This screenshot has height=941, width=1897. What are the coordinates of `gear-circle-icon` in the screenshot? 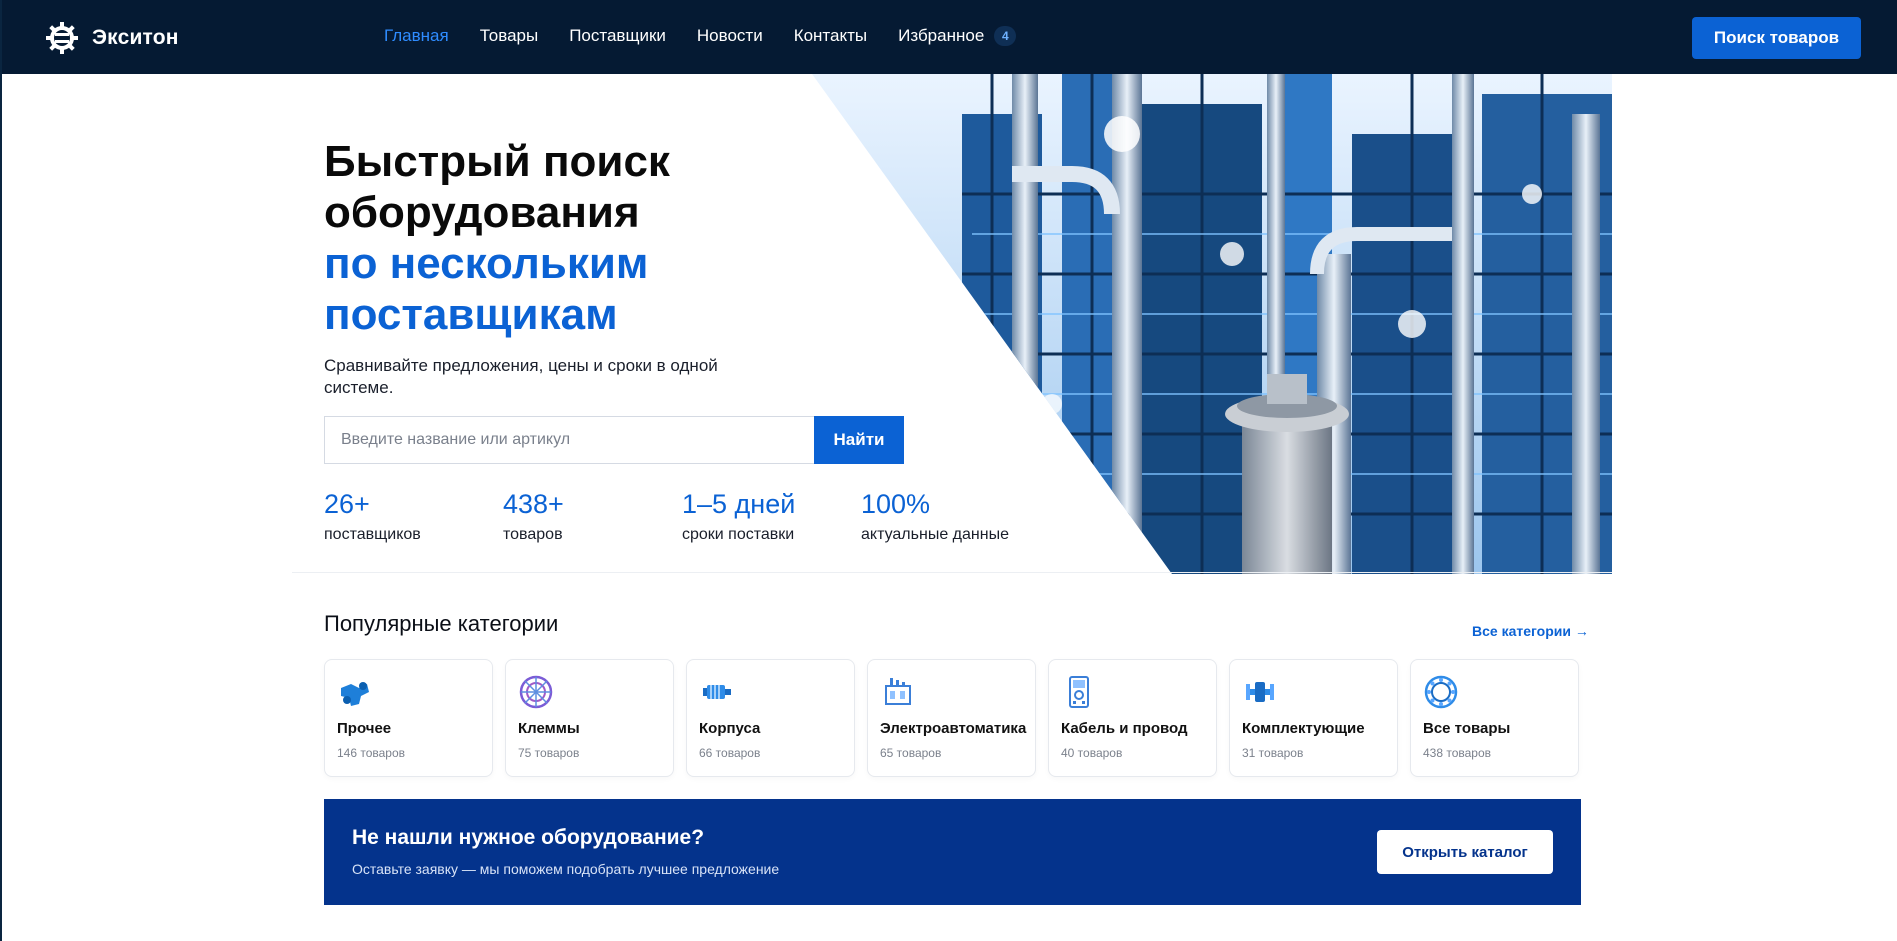 It's located at (1441, 692).